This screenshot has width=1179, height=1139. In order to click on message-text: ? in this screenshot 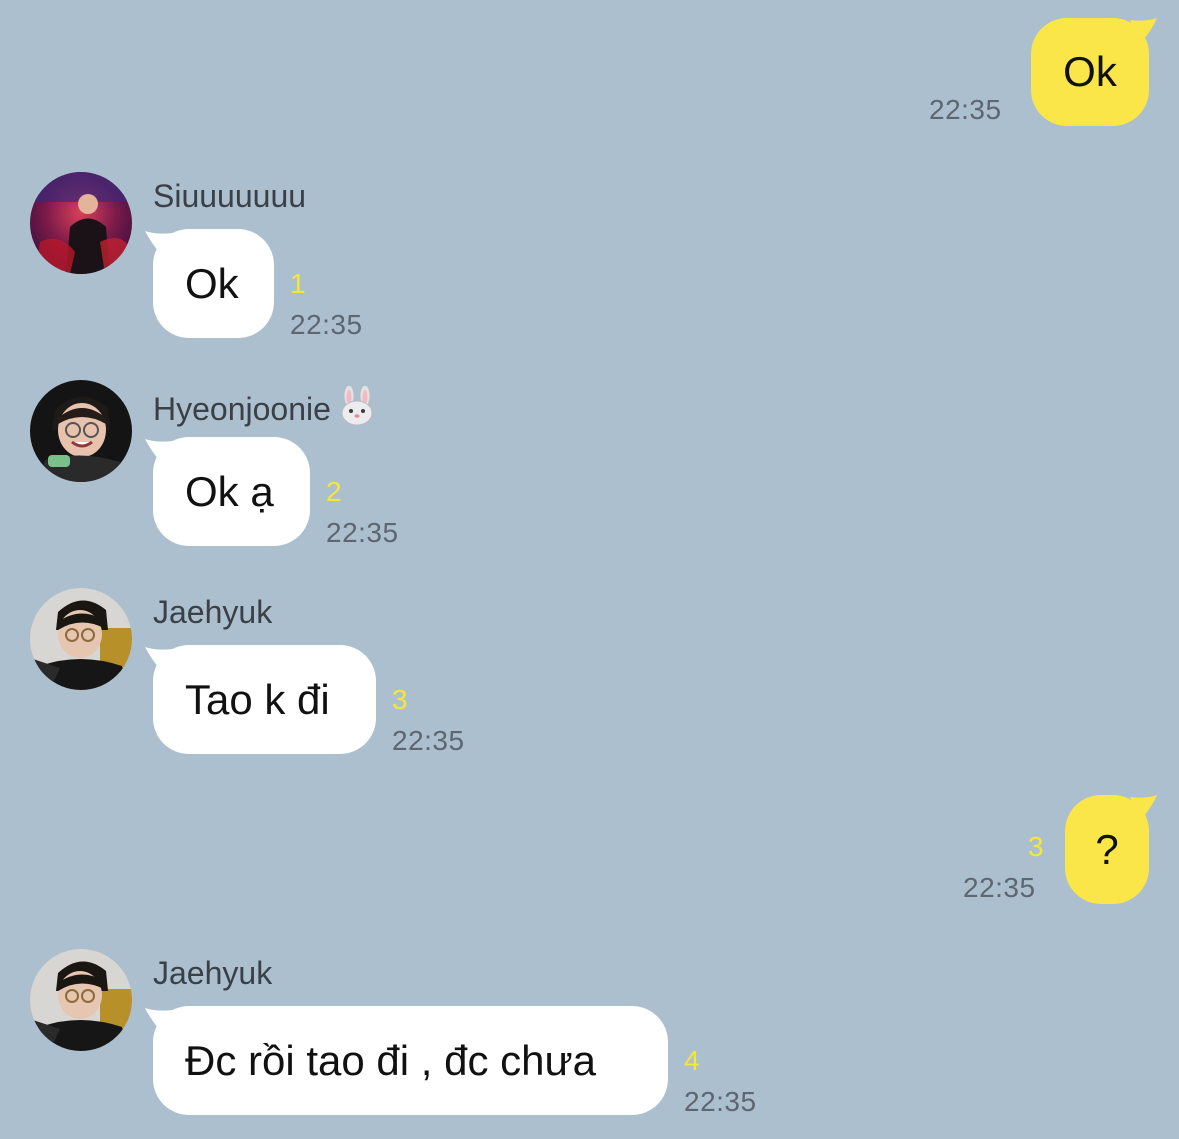, I will do `click(1107, 849)`.